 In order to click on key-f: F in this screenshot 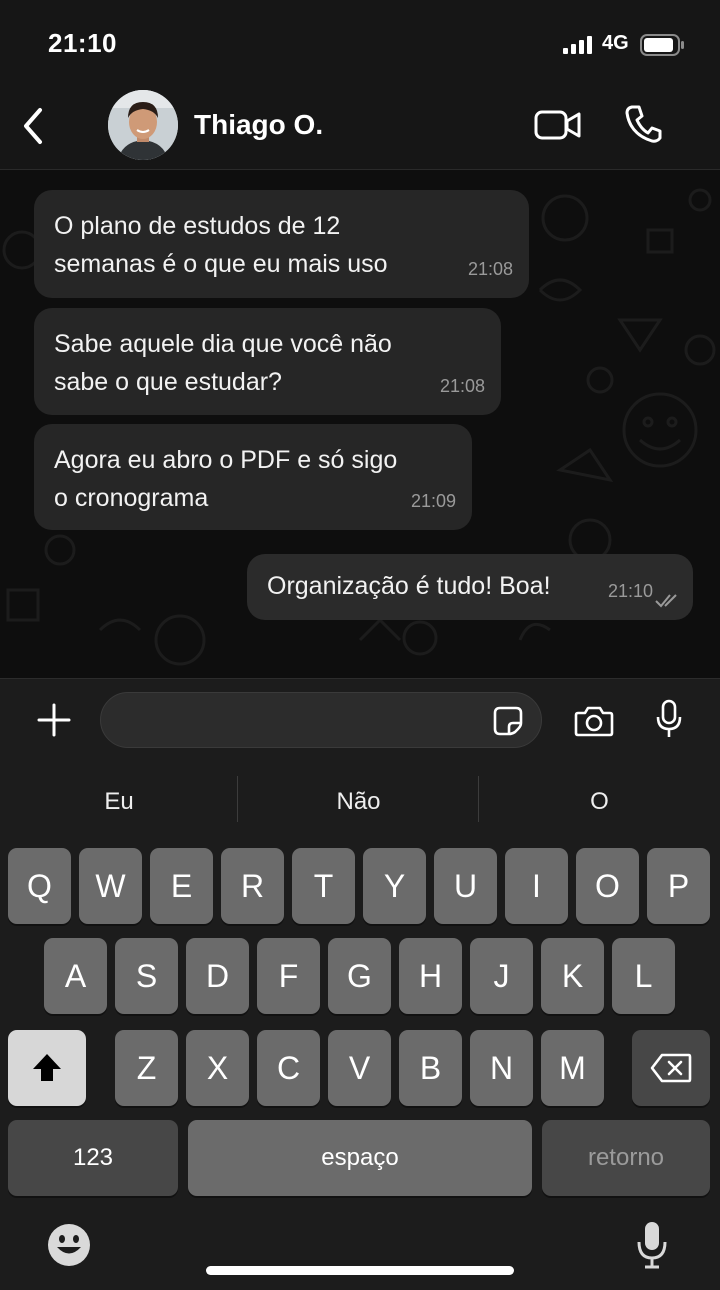, I will do `click(288, 976)`.